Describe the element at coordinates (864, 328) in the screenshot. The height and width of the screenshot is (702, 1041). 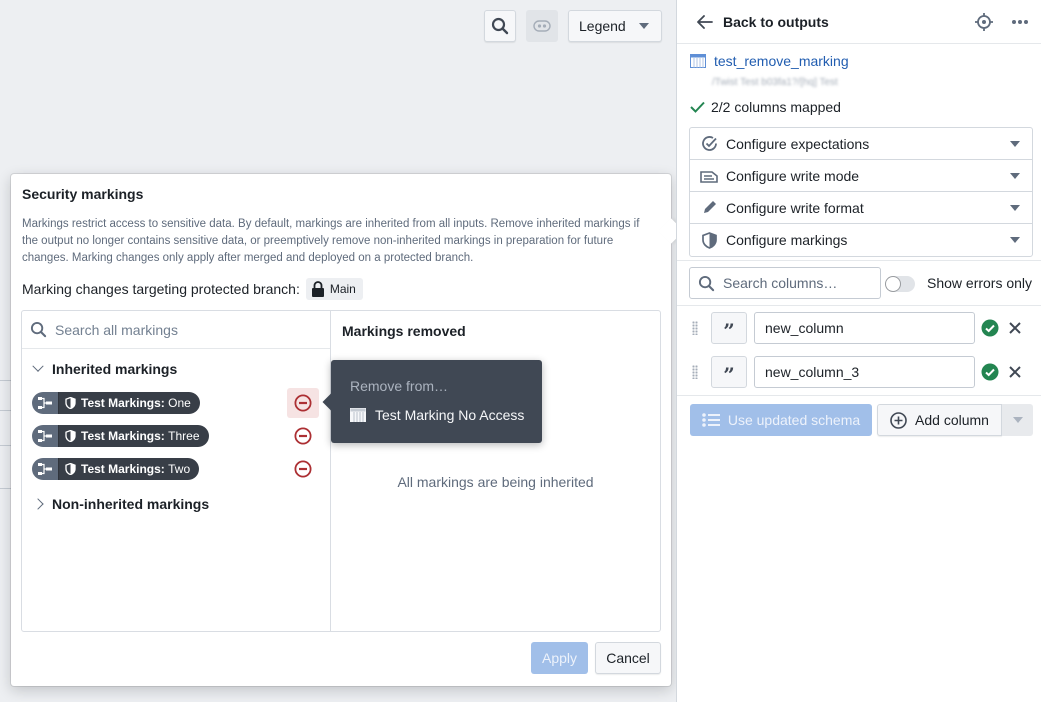
I see `column-name-input: new_column` at that location.